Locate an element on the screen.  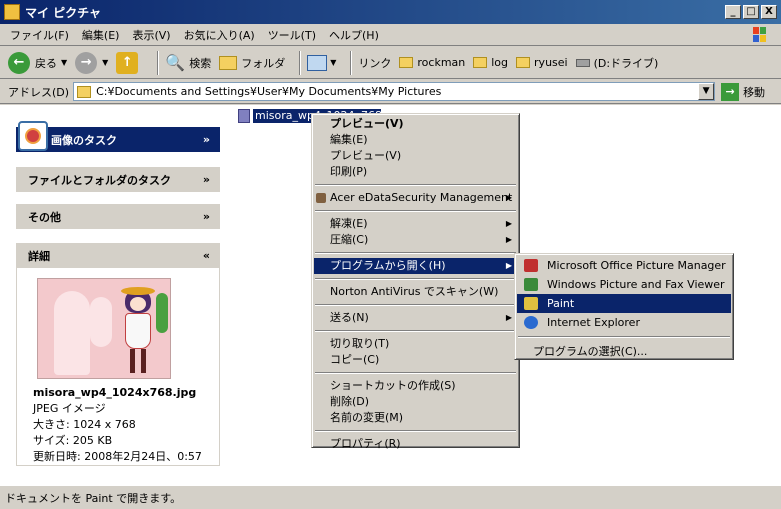
menu-item-preview: プレビュー(V) is located at coordinates (415, 156).